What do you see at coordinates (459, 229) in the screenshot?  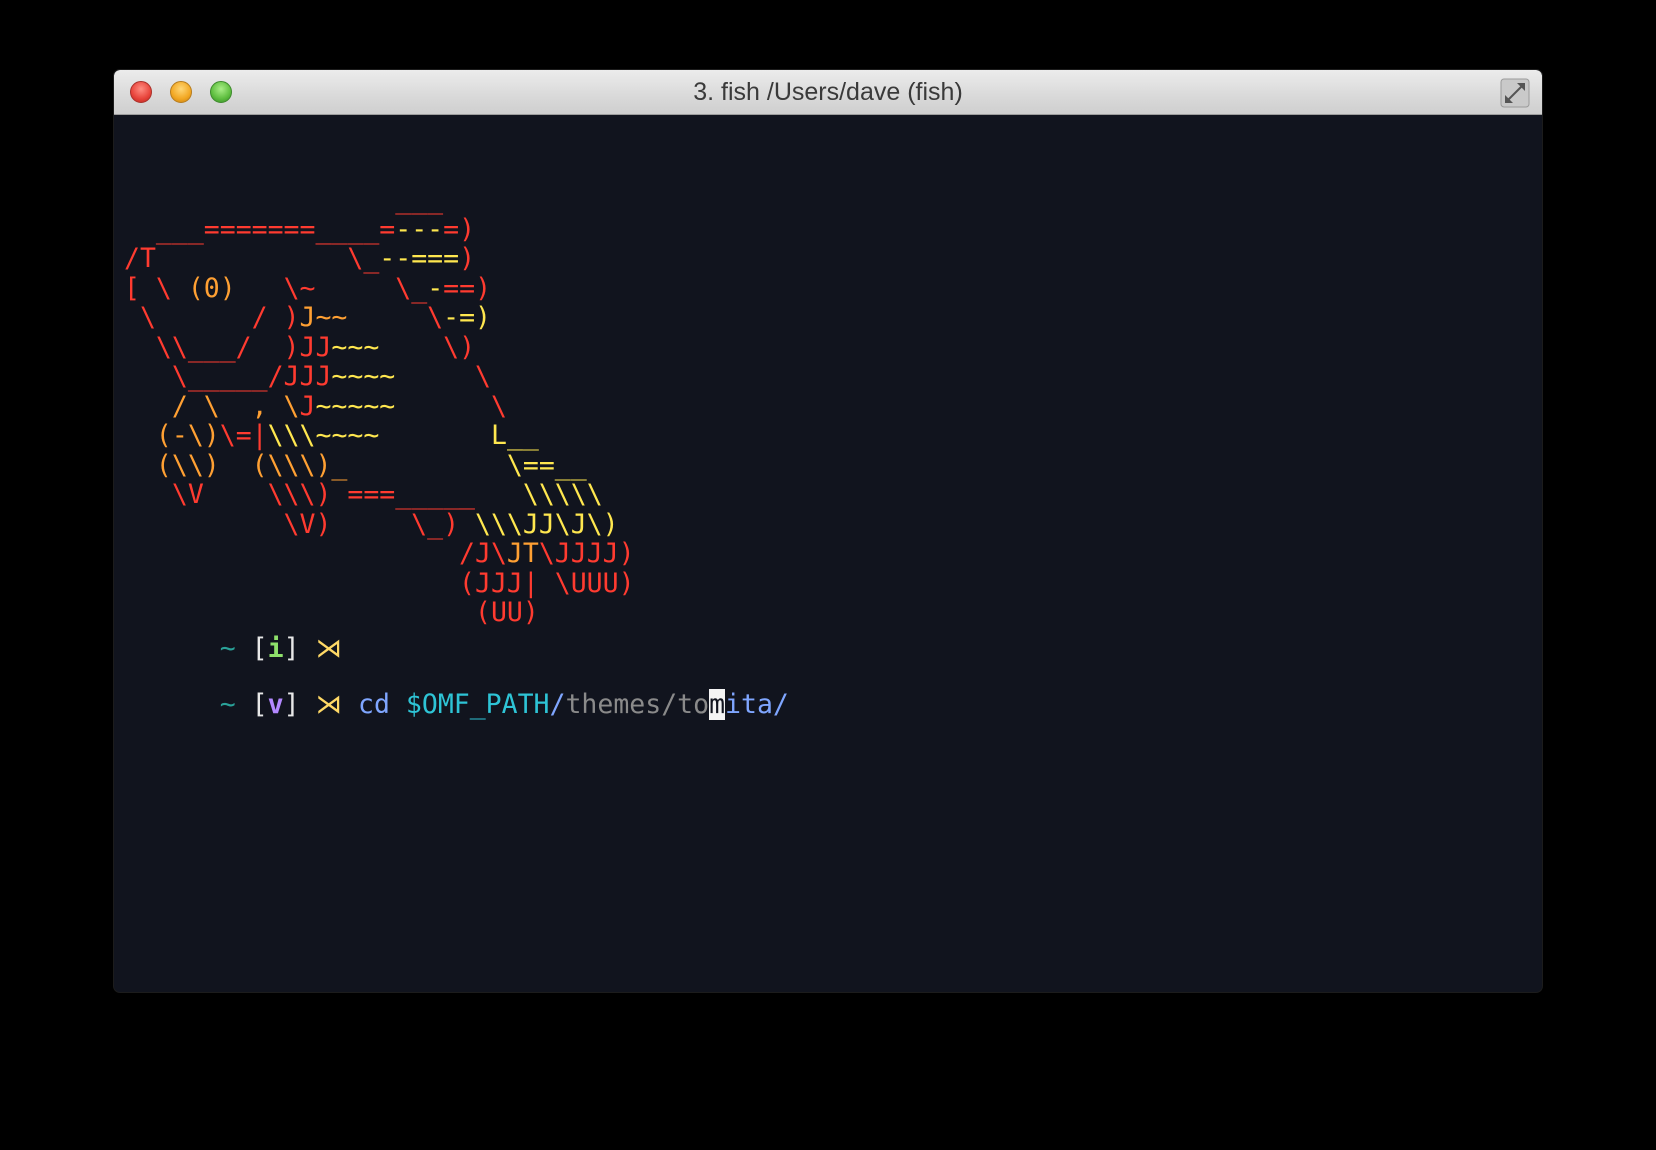 I see `ascii-art-segment: =)` at bounding box center [459, 229].